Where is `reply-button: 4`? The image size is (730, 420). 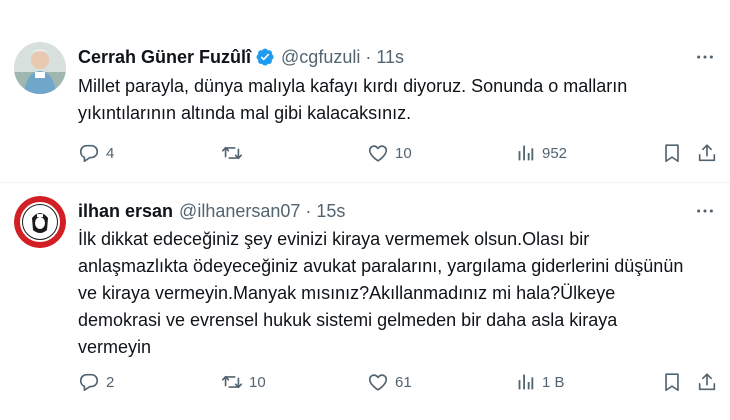 reply-button: 4 is located at coordinates (96, 153).